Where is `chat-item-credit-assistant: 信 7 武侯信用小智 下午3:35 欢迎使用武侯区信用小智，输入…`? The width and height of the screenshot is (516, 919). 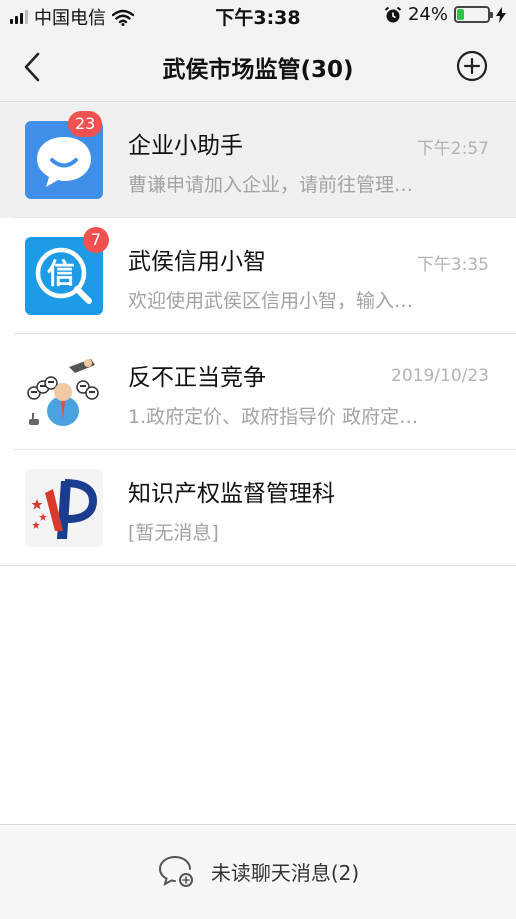 chat-item-credit-assistant: 信 7 武侯信用小智 下午3:35 欢迎使用武侯区信用小智，输入… is located at coordinates (258, 276).